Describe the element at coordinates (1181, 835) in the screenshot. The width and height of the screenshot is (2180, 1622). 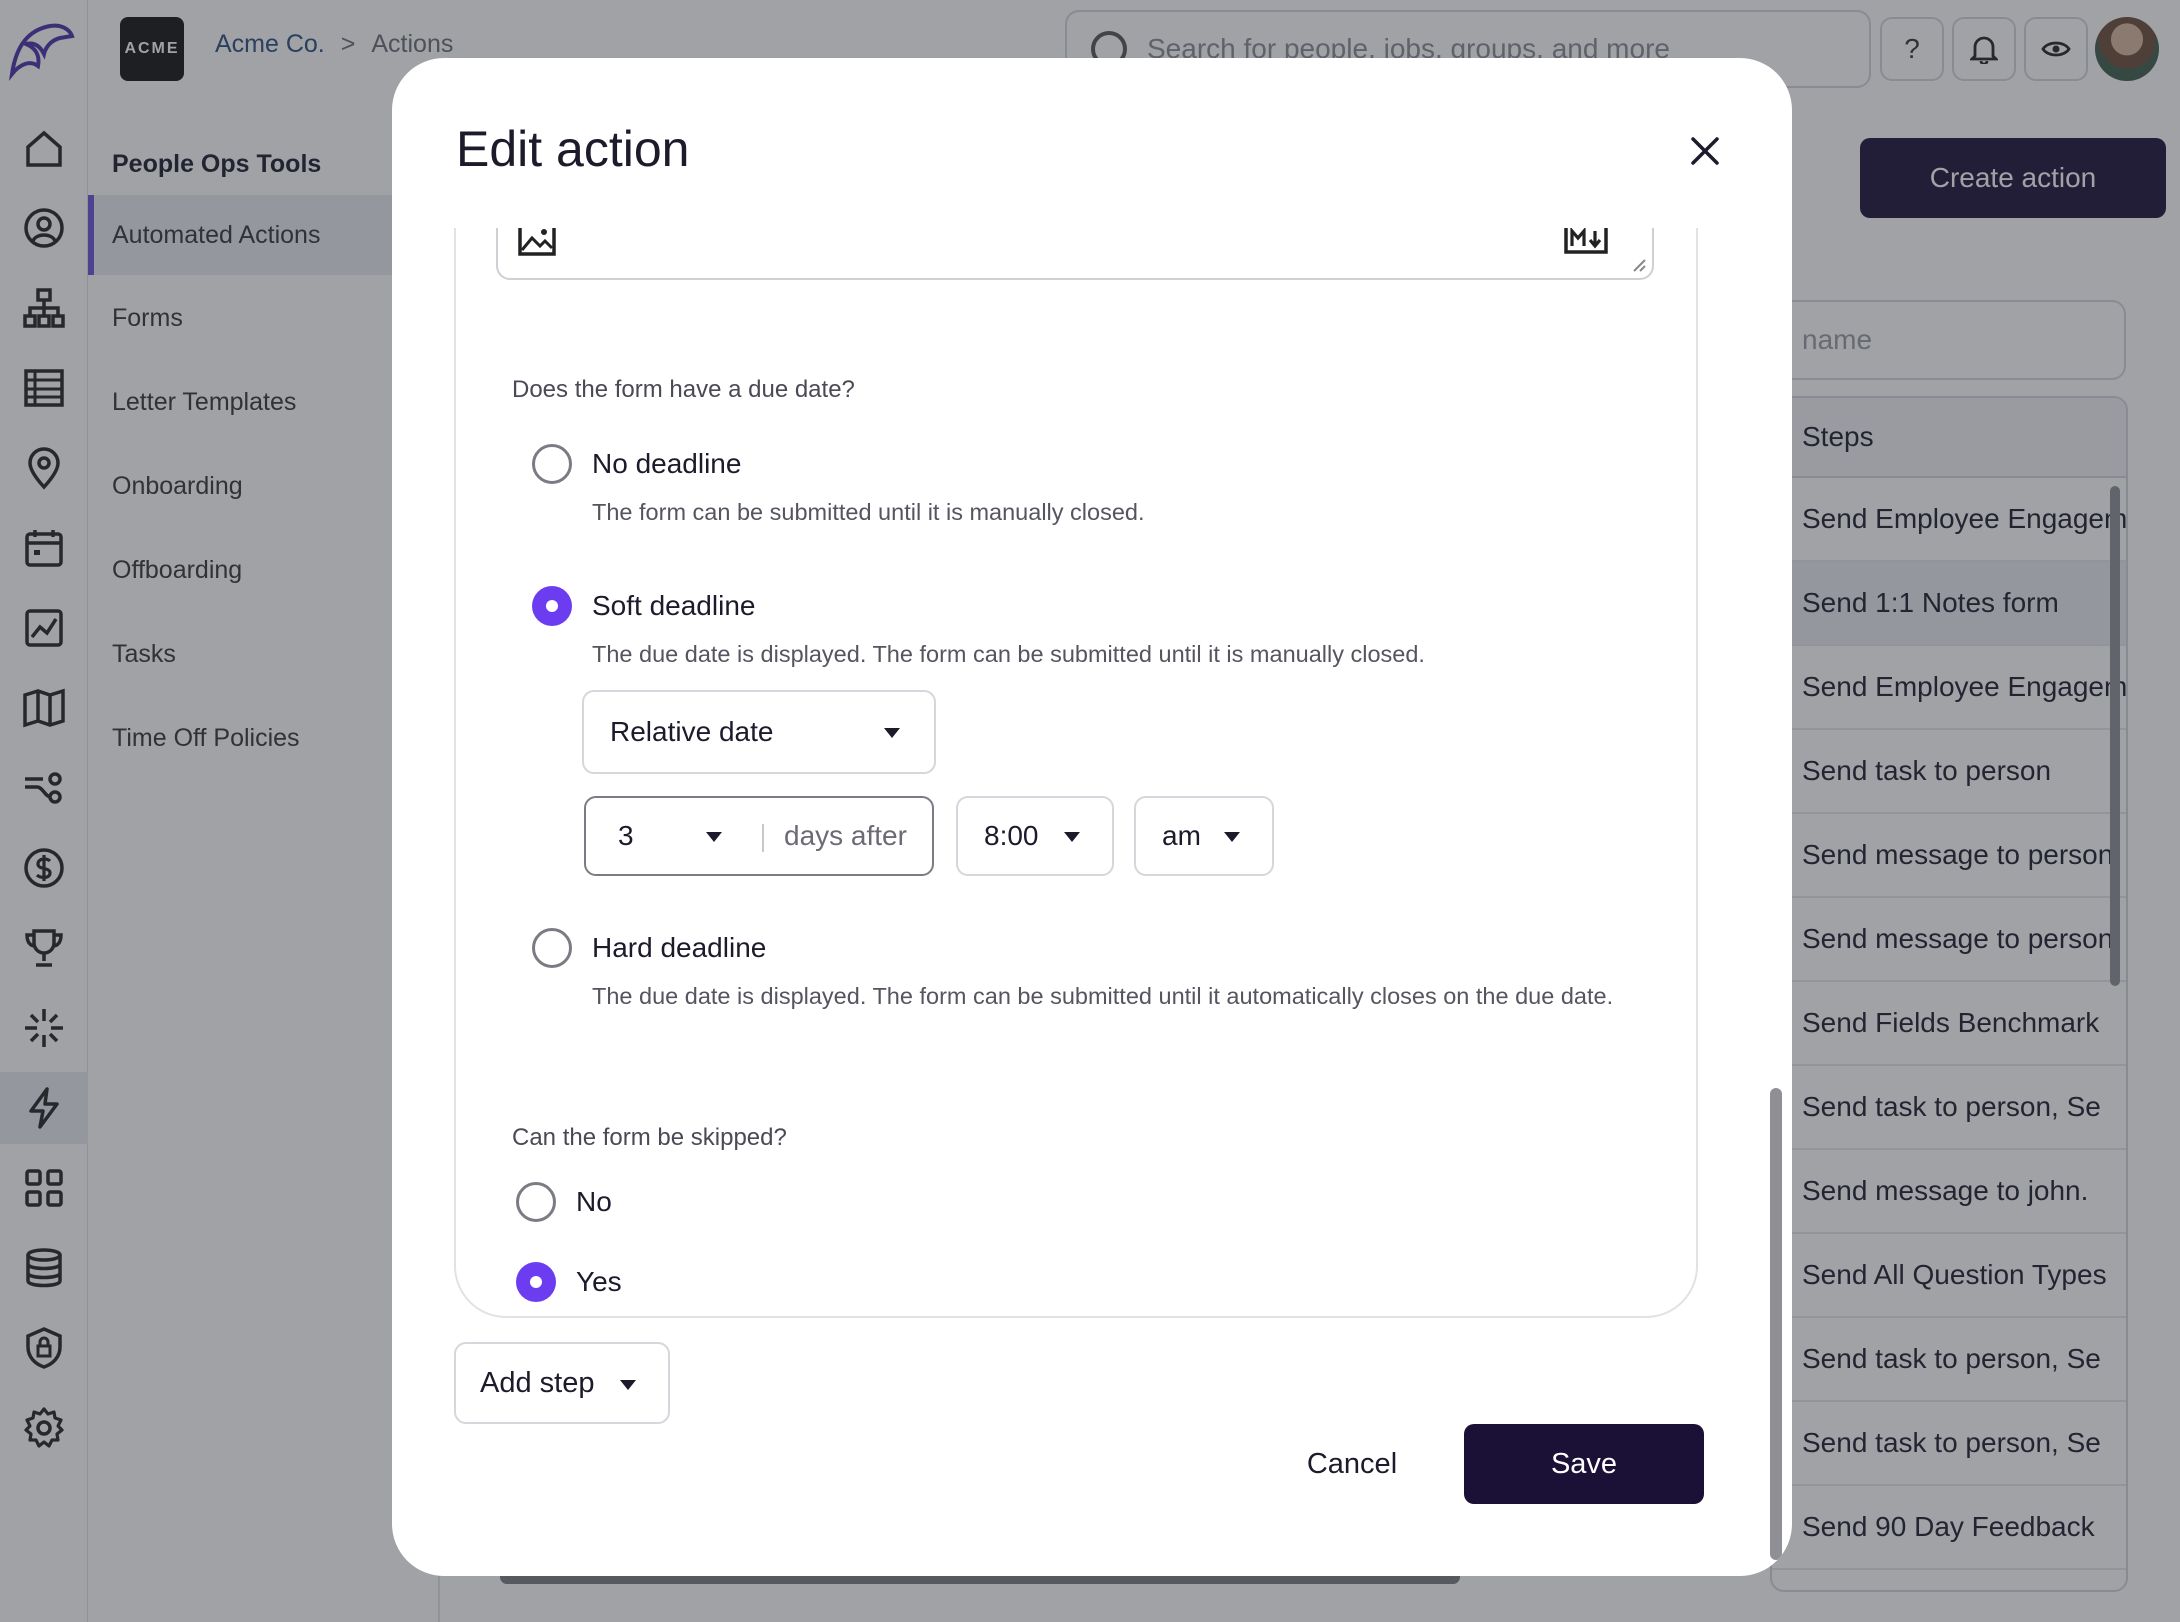
I see `ampm-value: am` at that location.